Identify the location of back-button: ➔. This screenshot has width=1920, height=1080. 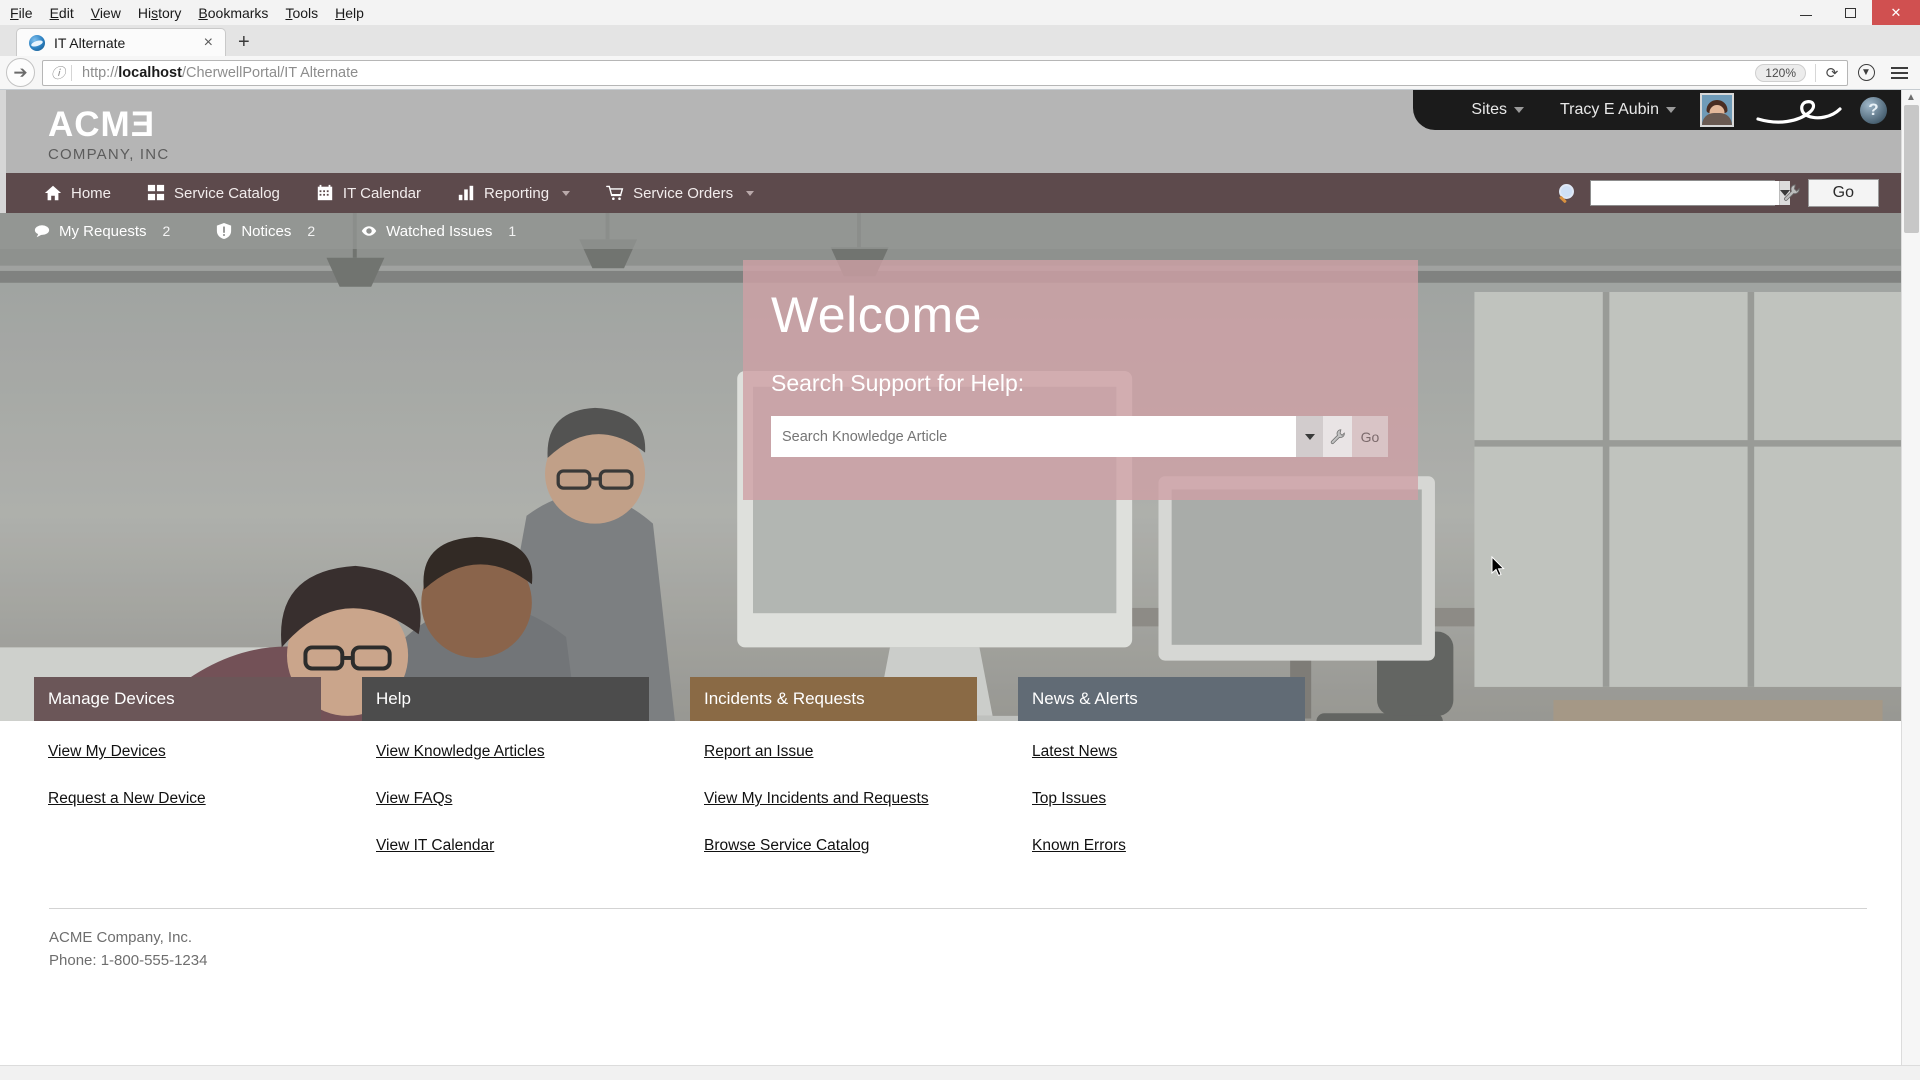
(20, 72).